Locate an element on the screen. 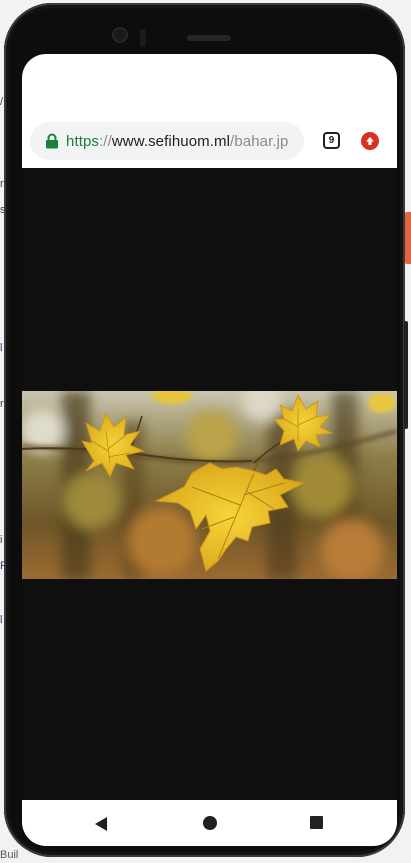 The width and height of the screenshot is (411, 863). url-host: www.sefihuom.ml is located at coordinates (171, 141).